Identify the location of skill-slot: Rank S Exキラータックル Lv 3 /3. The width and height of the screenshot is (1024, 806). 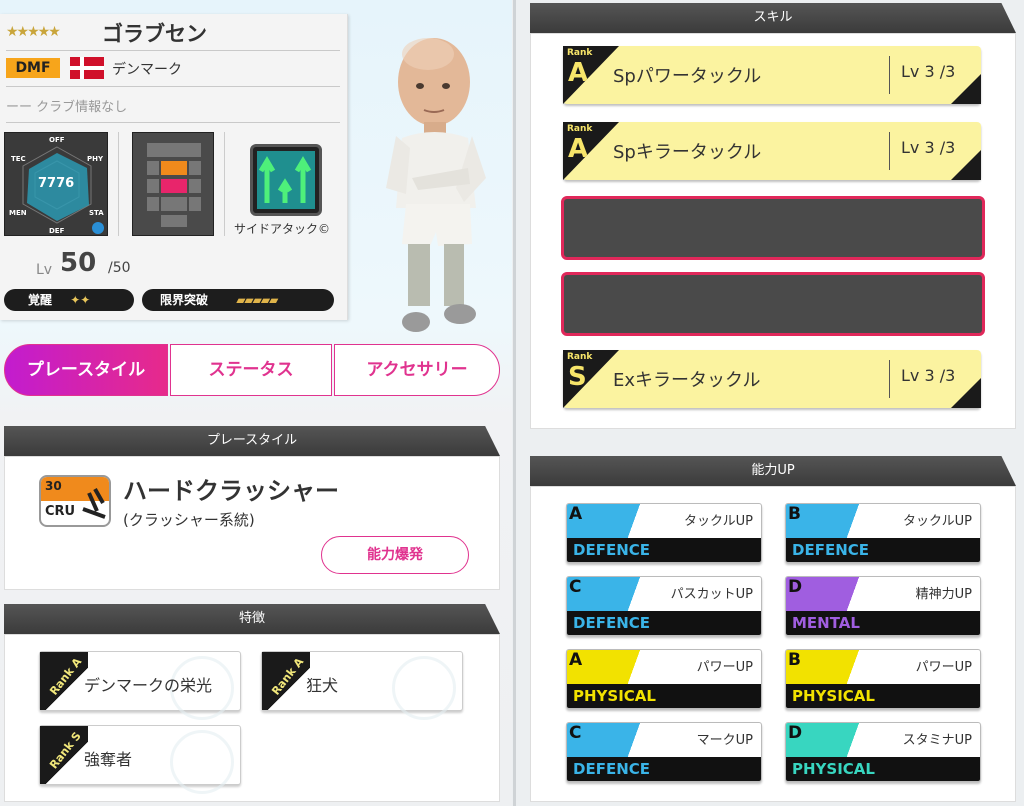
(772, 379).